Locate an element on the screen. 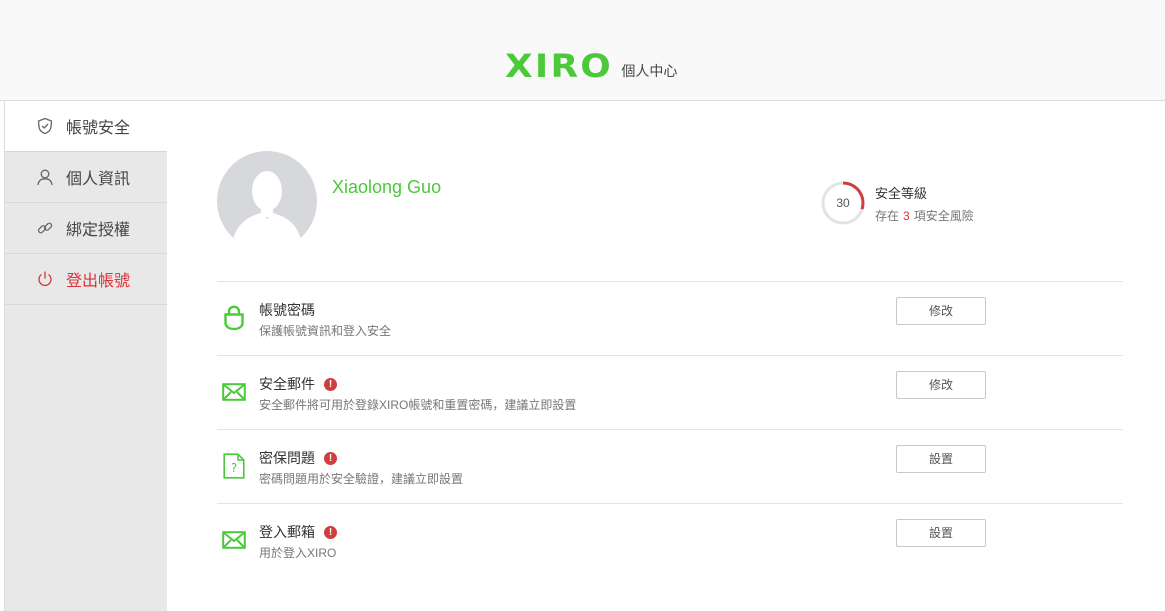 The width and height of the screenshot is (1165, 611). security-score-ring: 30 is located at coordinates (843, 203).